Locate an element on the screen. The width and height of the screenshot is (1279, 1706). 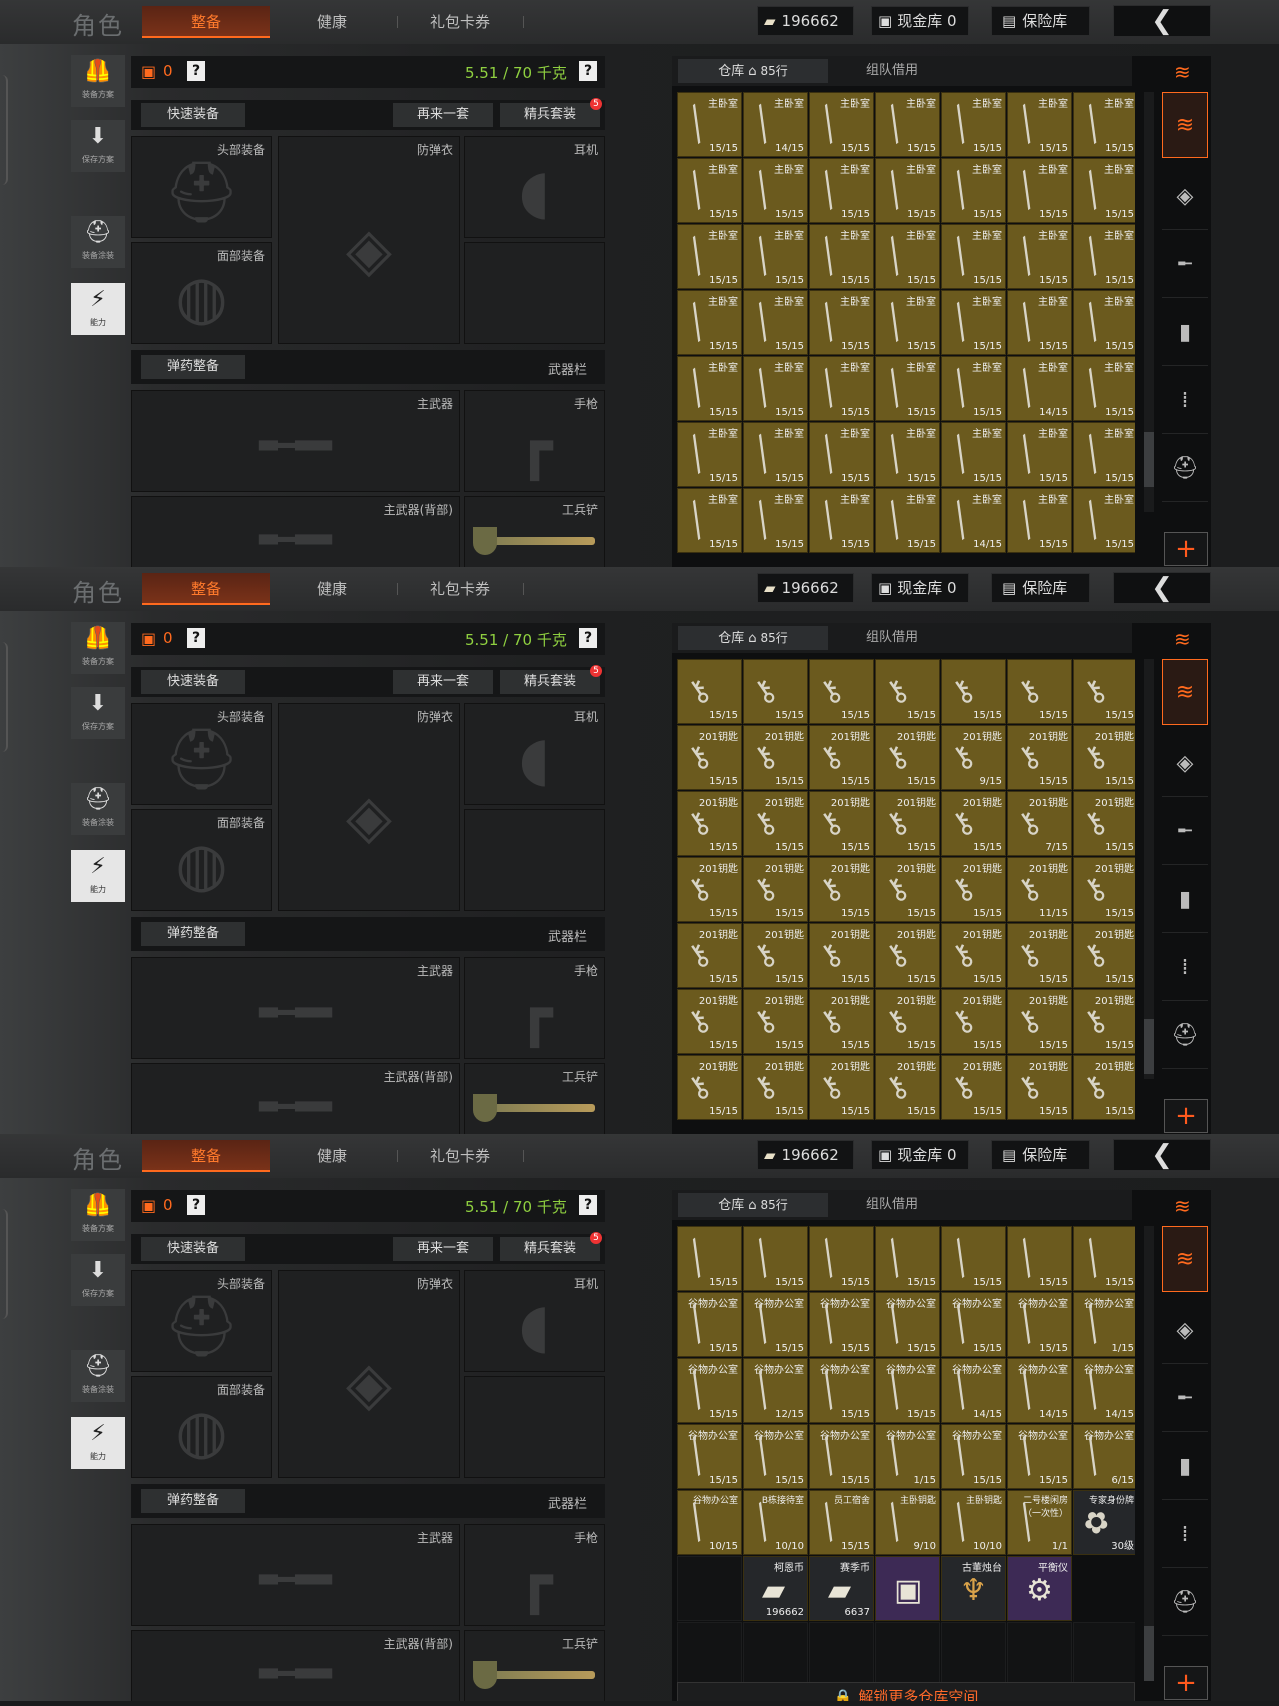
tab-warehouse: 仓库 ⌂ 85行 is located at coordinates (753, 71).